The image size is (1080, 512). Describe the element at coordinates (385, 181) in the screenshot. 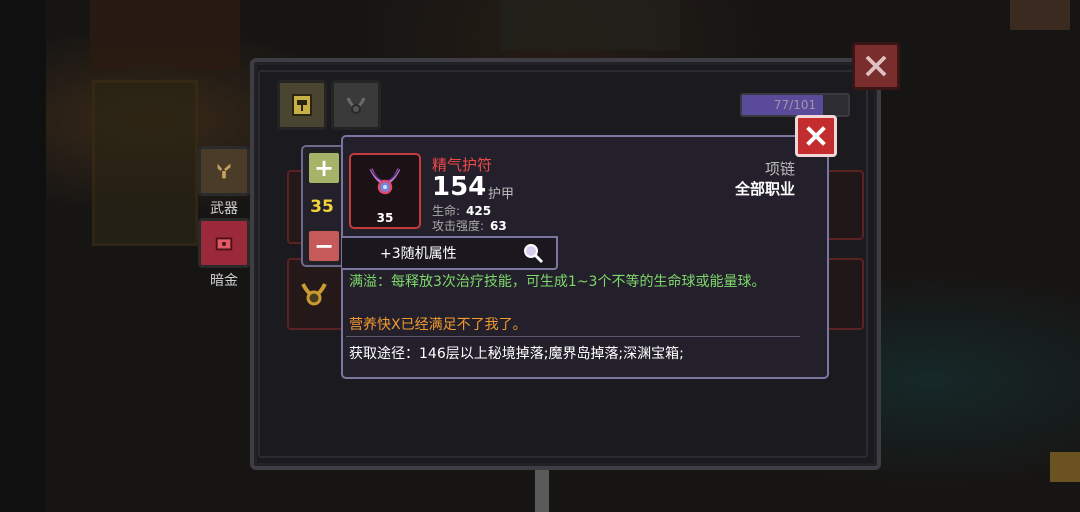

I see `amulet-icon` at that location.